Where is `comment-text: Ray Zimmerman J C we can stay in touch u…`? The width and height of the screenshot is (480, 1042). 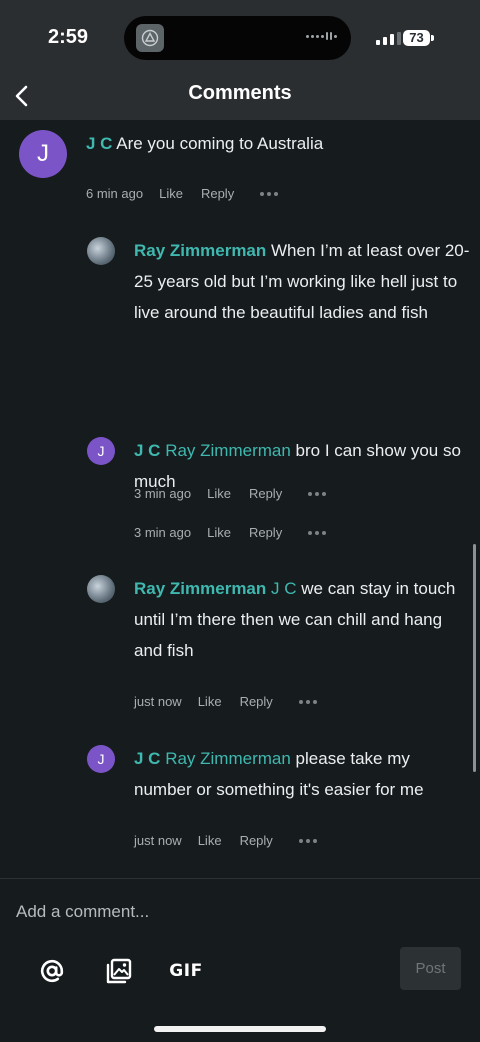 comment-text: Ray Zimmerman J C we can stay in touch u… is located at coordinates (302, 619).